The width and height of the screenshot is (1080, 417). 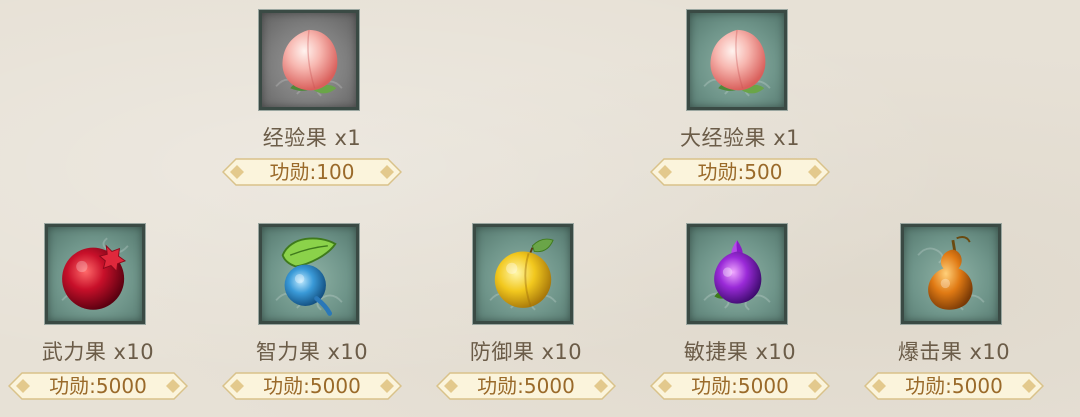 I want to click on item-name: 智力果 x10, so click(x=312, y=352).